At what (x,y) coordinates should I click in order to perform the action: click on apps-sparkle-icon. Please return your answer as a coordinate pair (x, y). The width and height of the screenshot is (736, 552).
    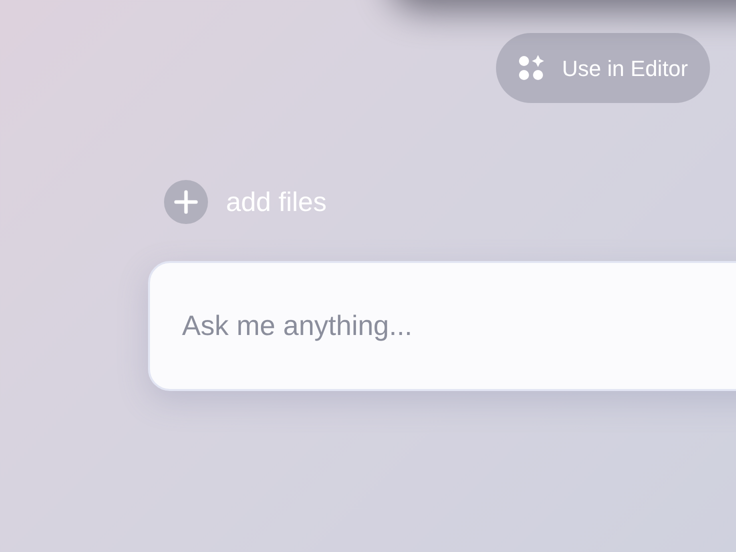
    Looking at the image, I should click on (531, 68).